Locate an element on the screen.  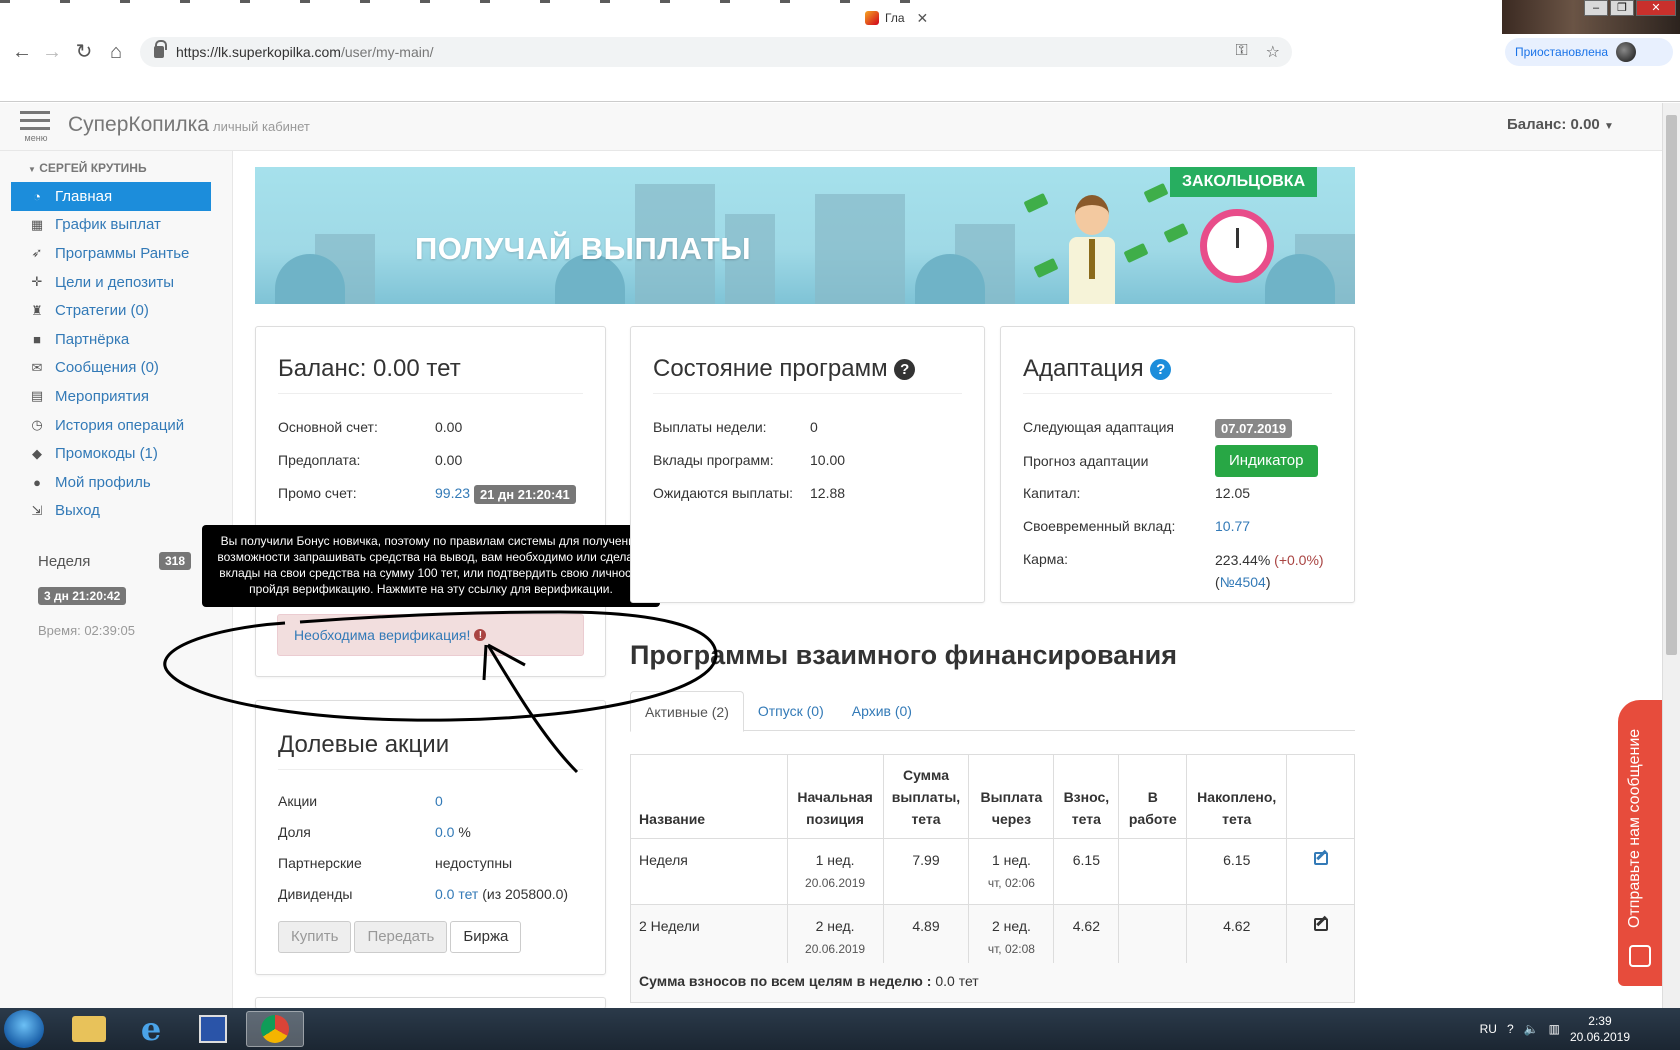
current-time: Время: 02:39:05 is located at coordinates (86, 630).